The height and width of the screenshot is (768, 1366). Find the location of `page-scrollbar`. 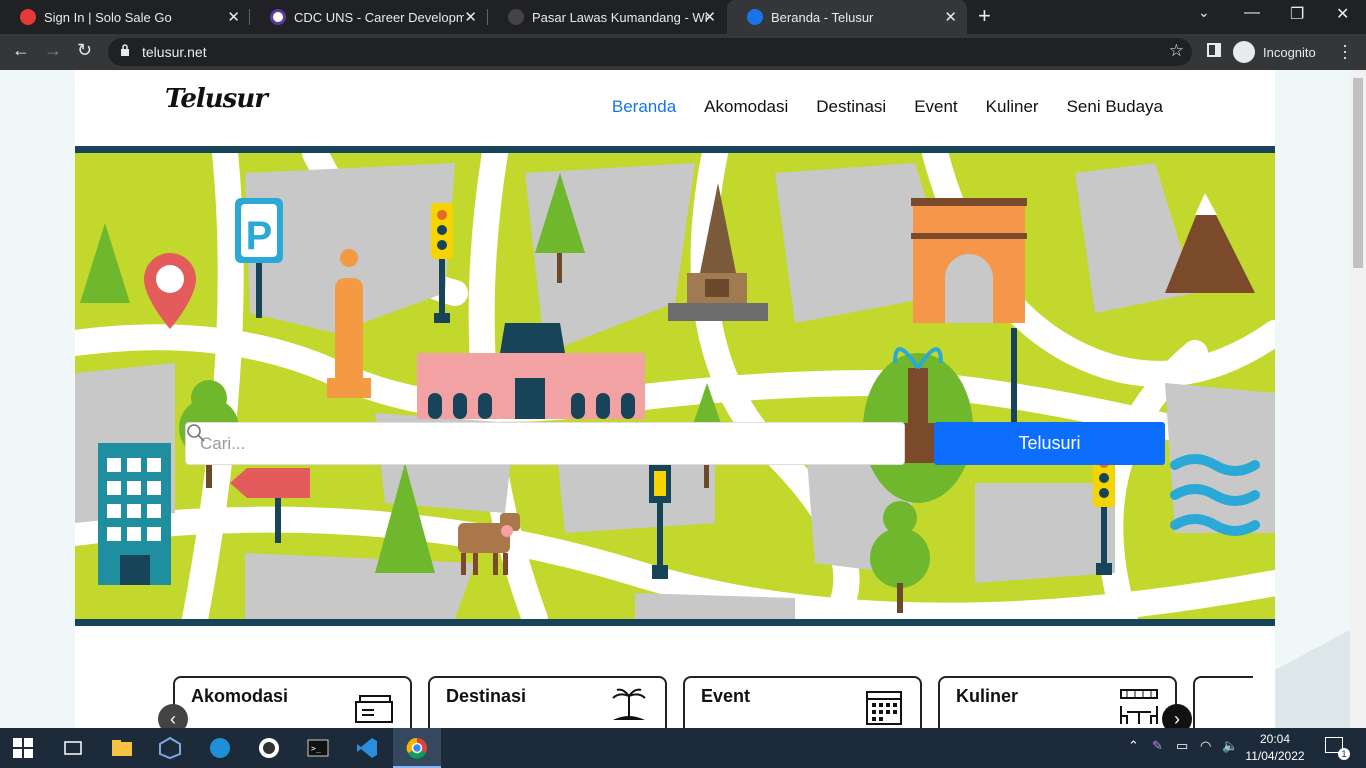

page-scrollbar is located at coordinates (1358, 399).